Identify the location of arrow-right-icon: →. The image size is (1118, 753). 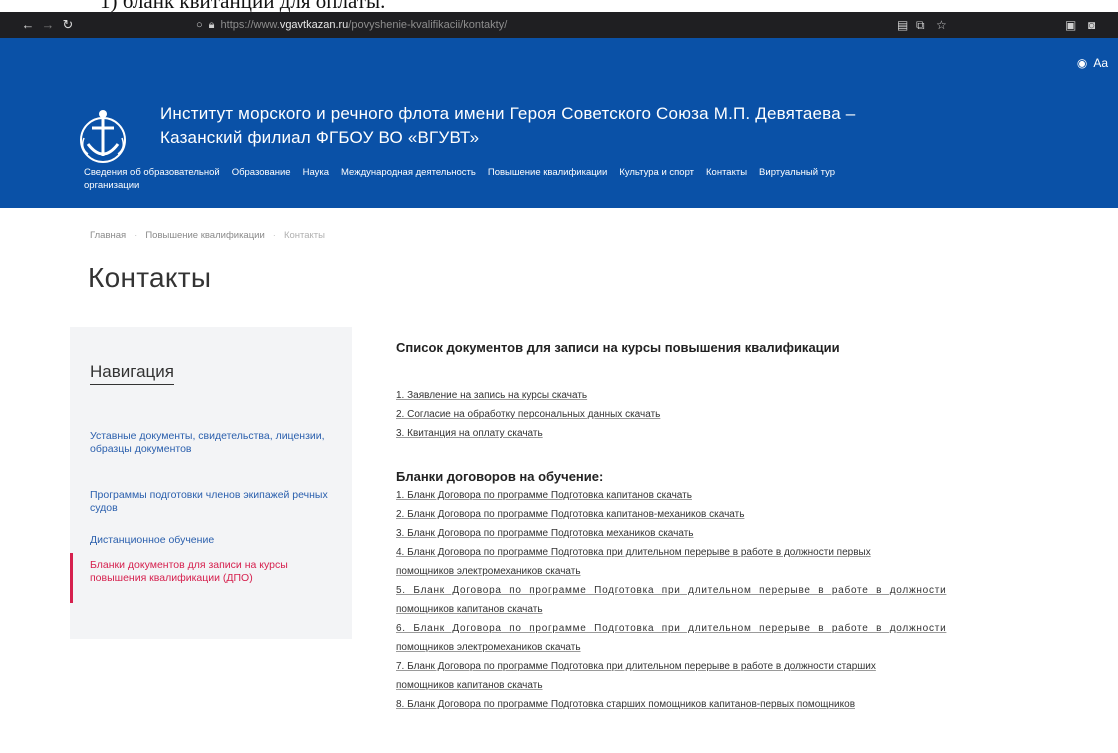
(48, 25).